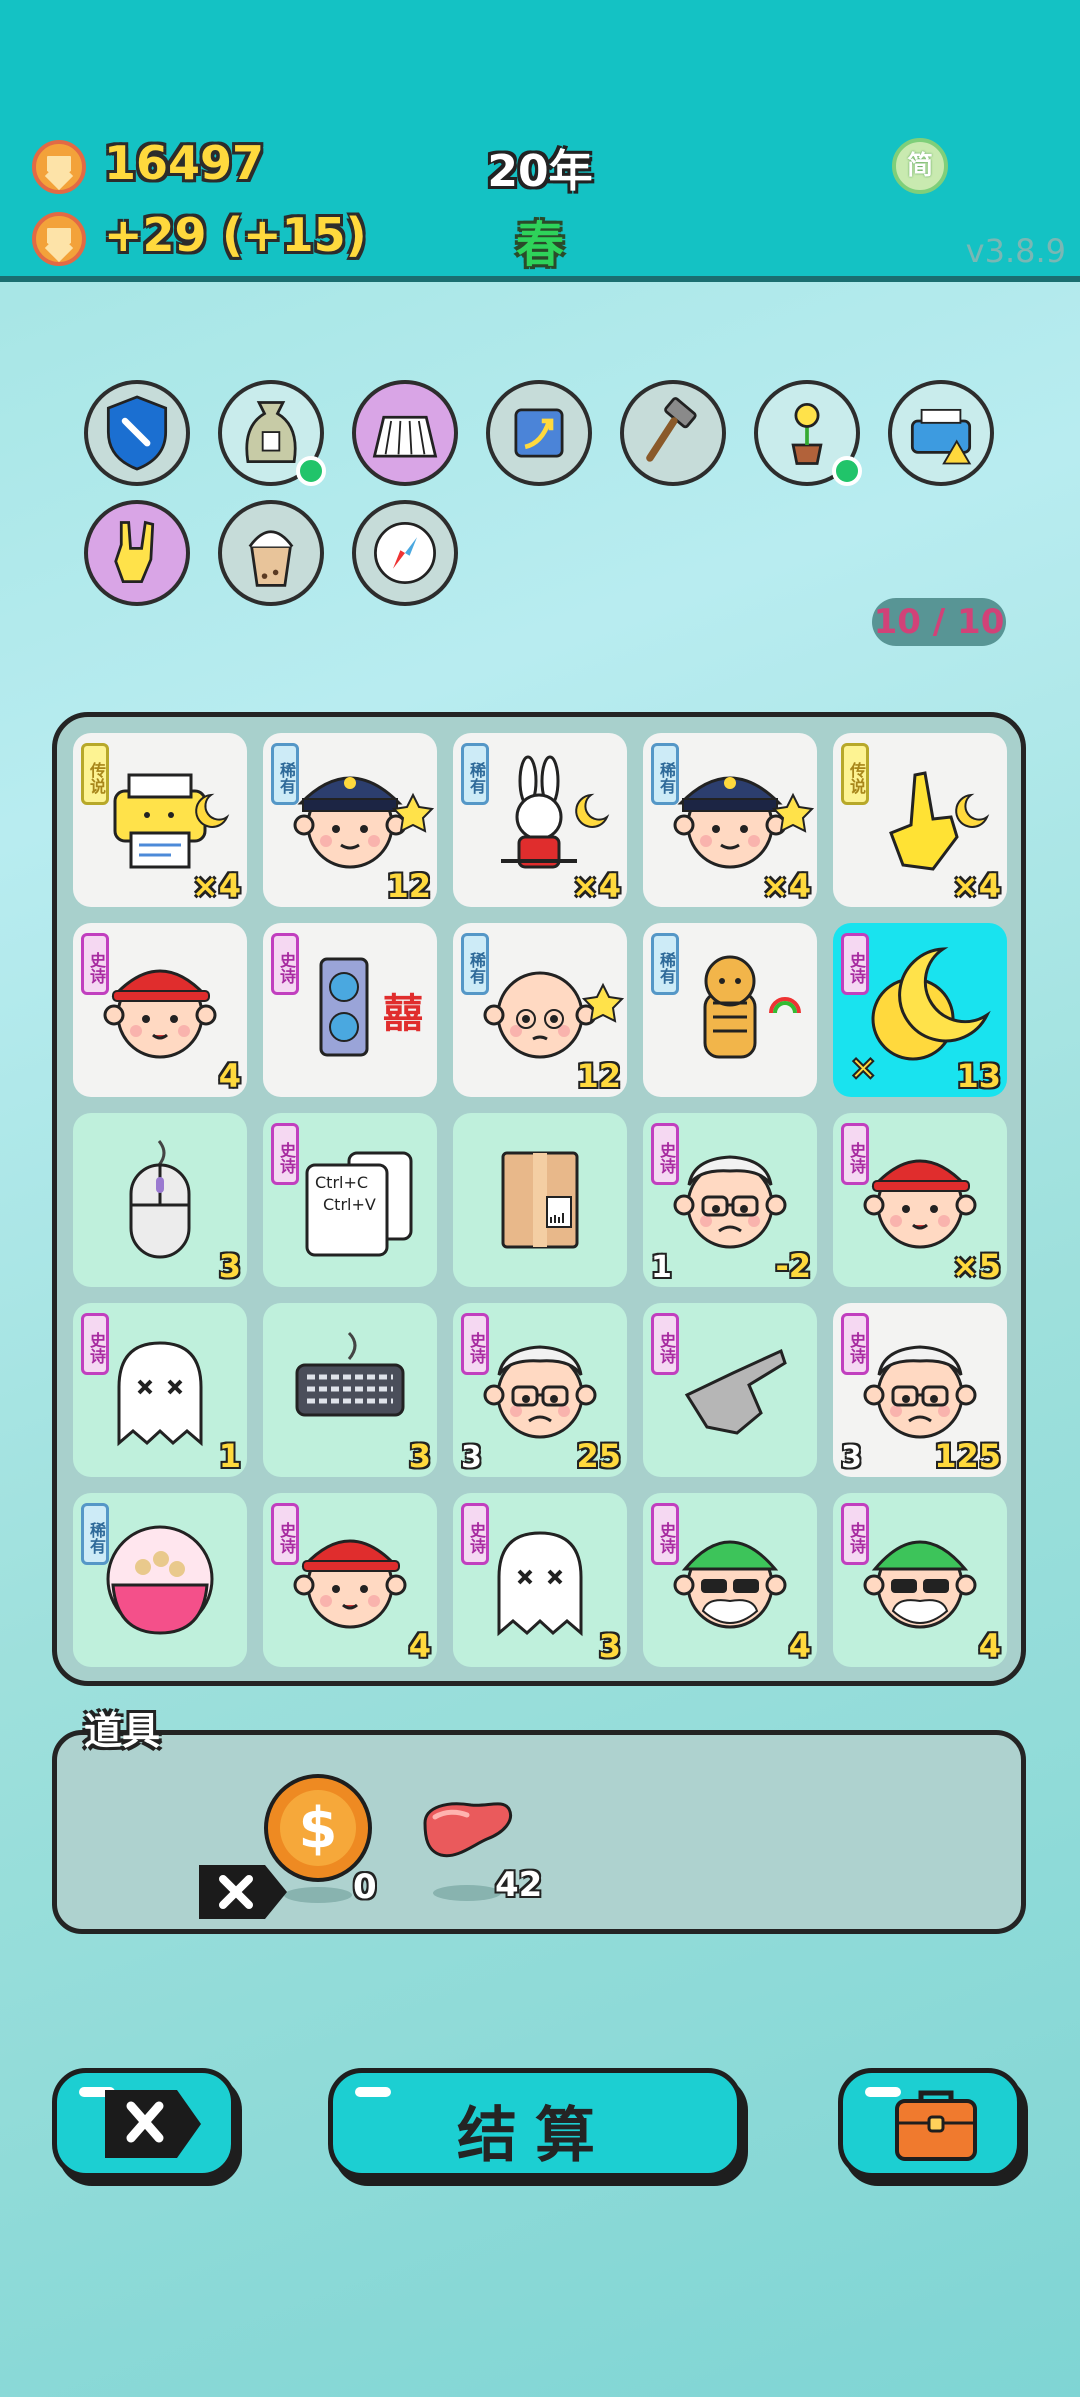 This screenshot has width=1080, height=2397. I want to click on relic-rock-hand, so click(137, 553).